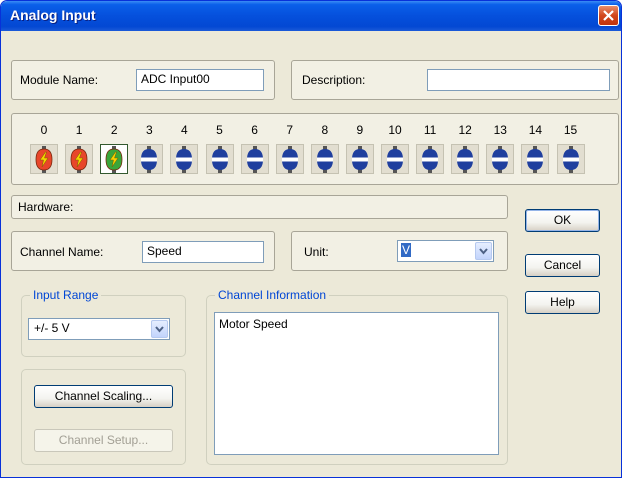  What do you see at coordinates (356, 383) in the screenshot?
I see `channel-information-text: Motor Speed` at bounding box center [356, 383].